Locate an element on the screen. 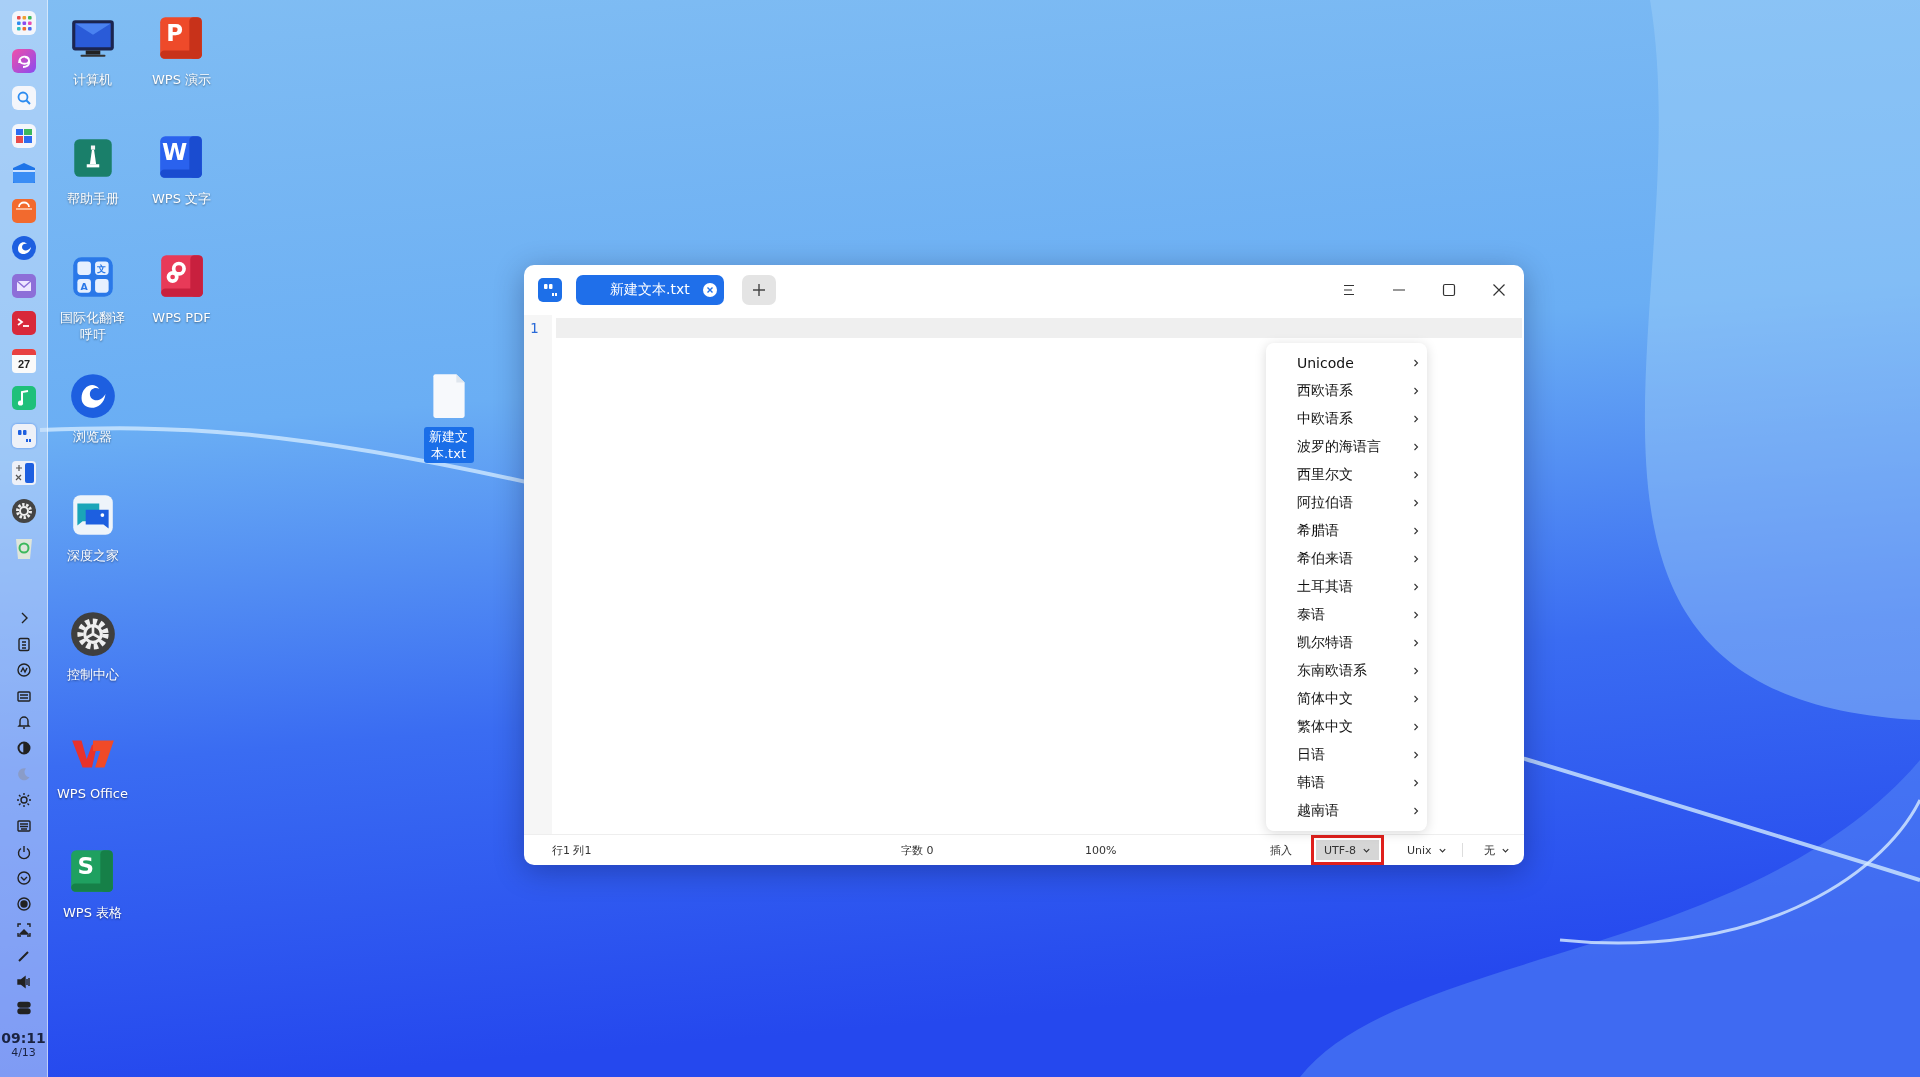 The width and height of the screenshot is (1920, 1077). menu-item: 日语 is located at coordinates (1346, 755).